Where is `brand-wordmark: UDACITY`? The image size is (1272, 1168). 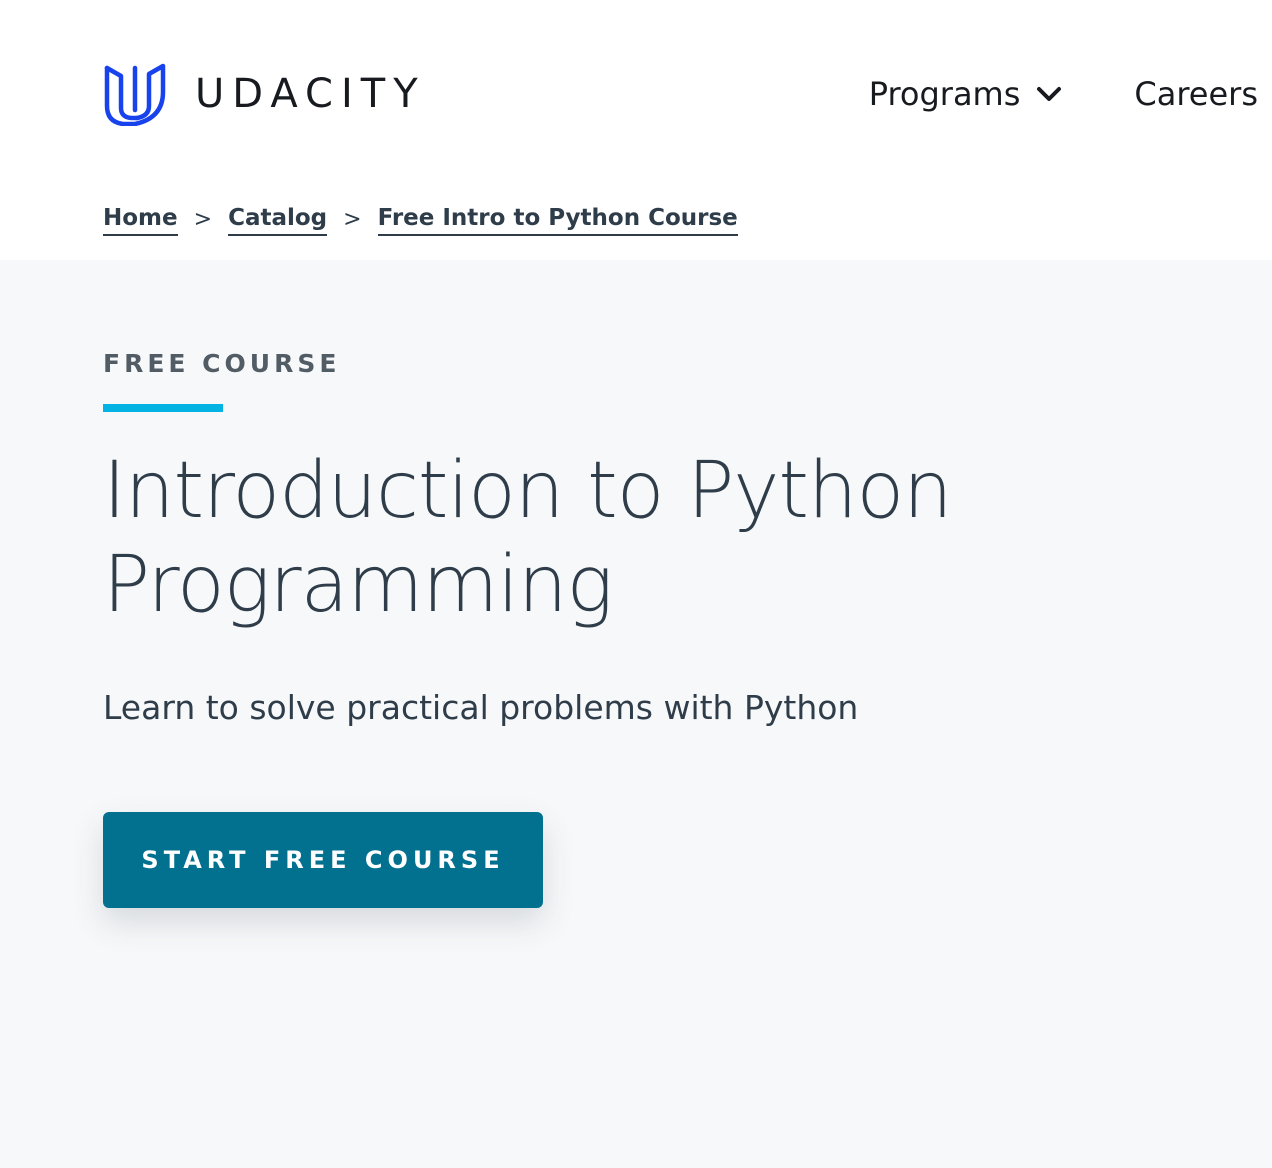 brand-wordmark: UDACITY is located at coordinates (310, 94).